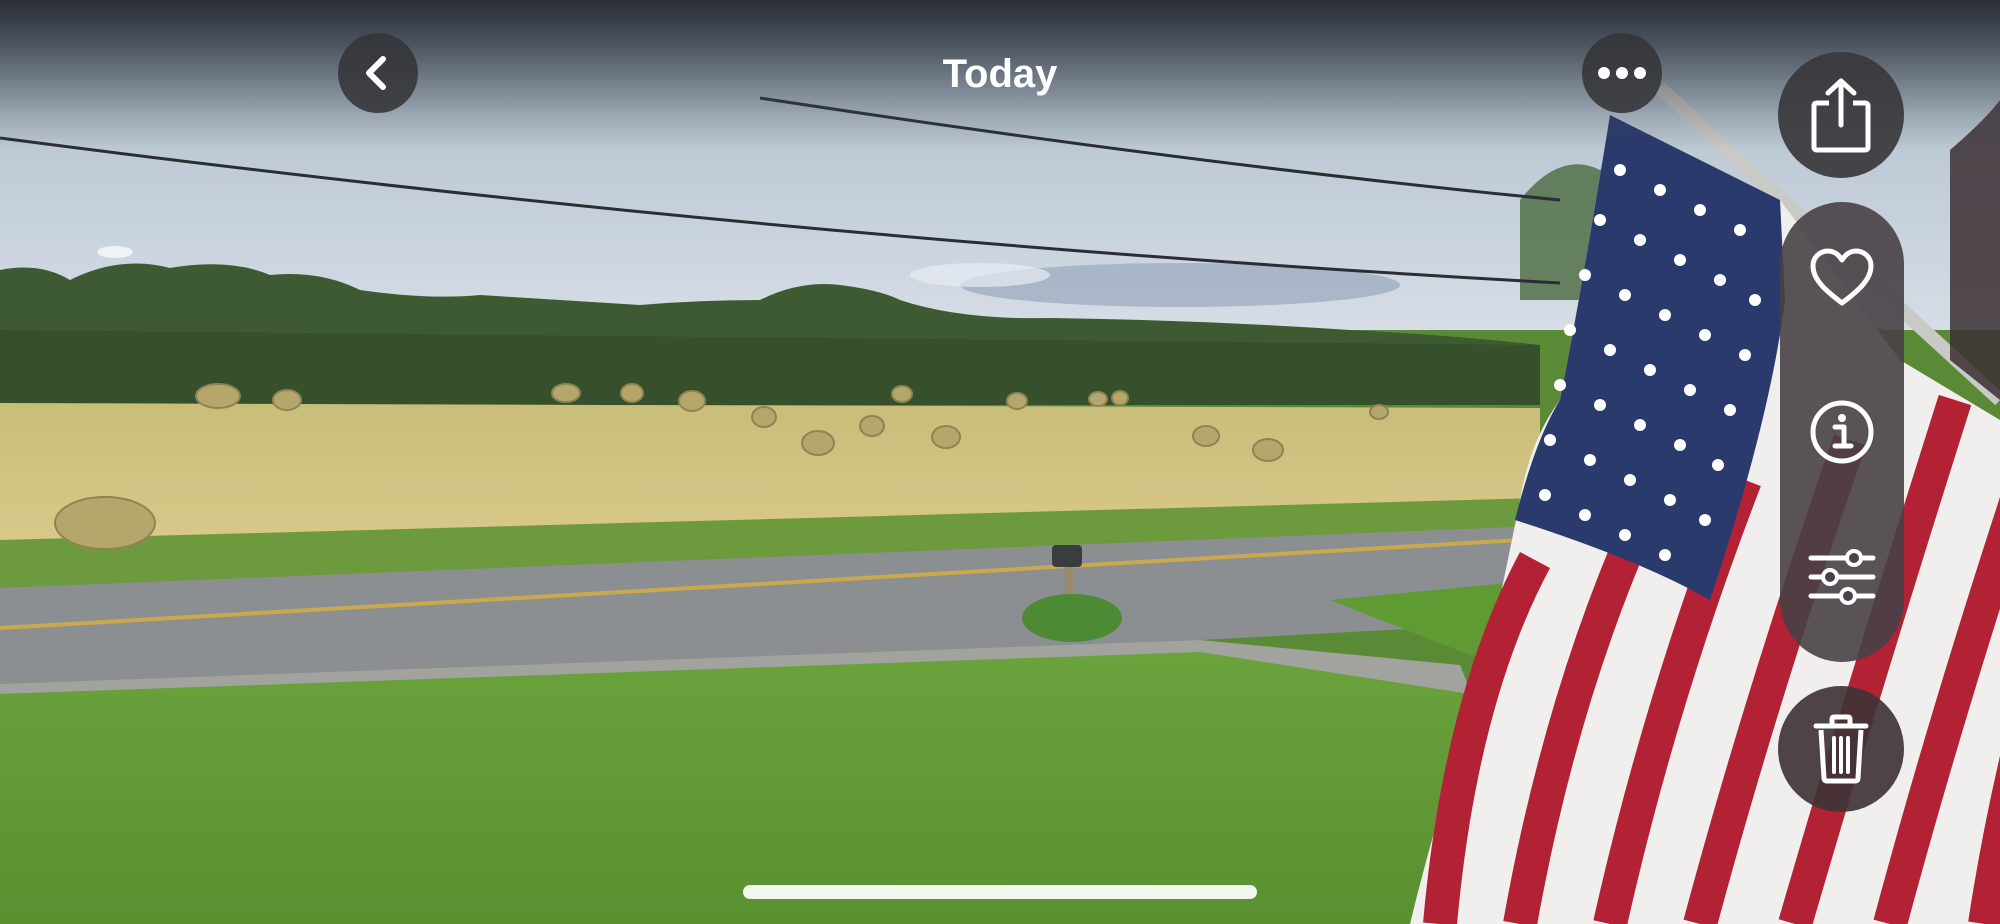  What do you see at coordinates (1072, 618) in the screenshot?
I see `bush` at bounding box center [1072, 618].